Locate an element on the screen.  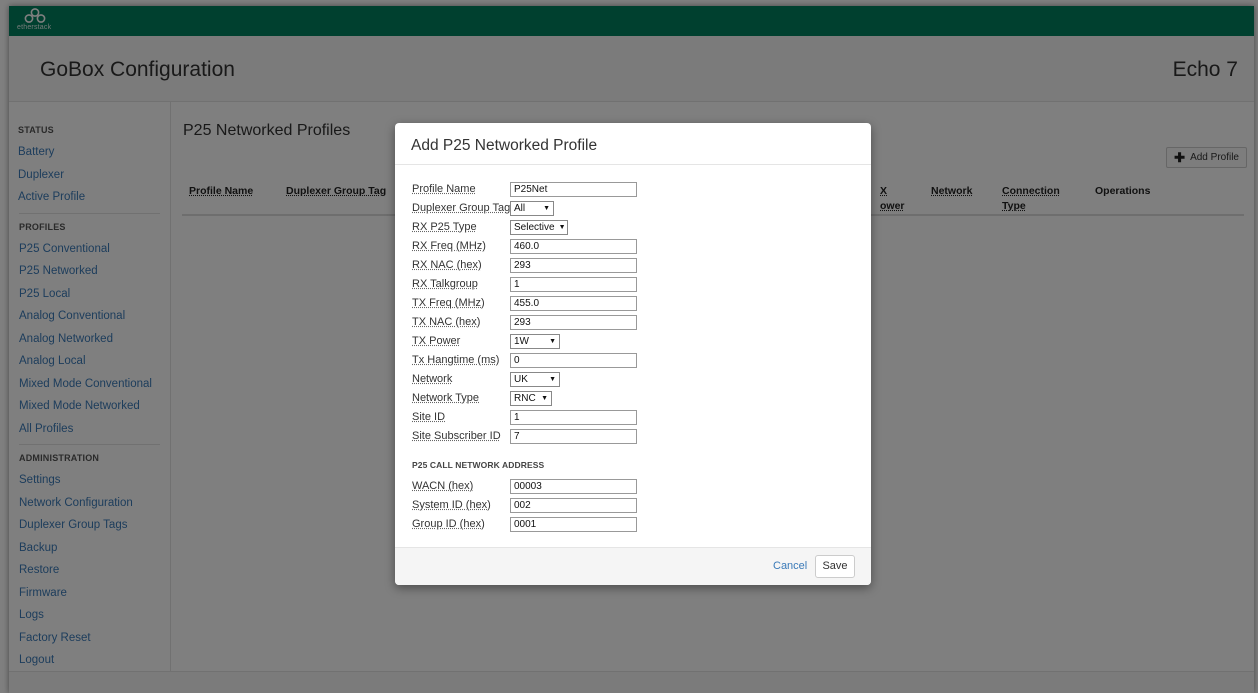
field-label: System ID (hex) is located at coordinates (451, 505).